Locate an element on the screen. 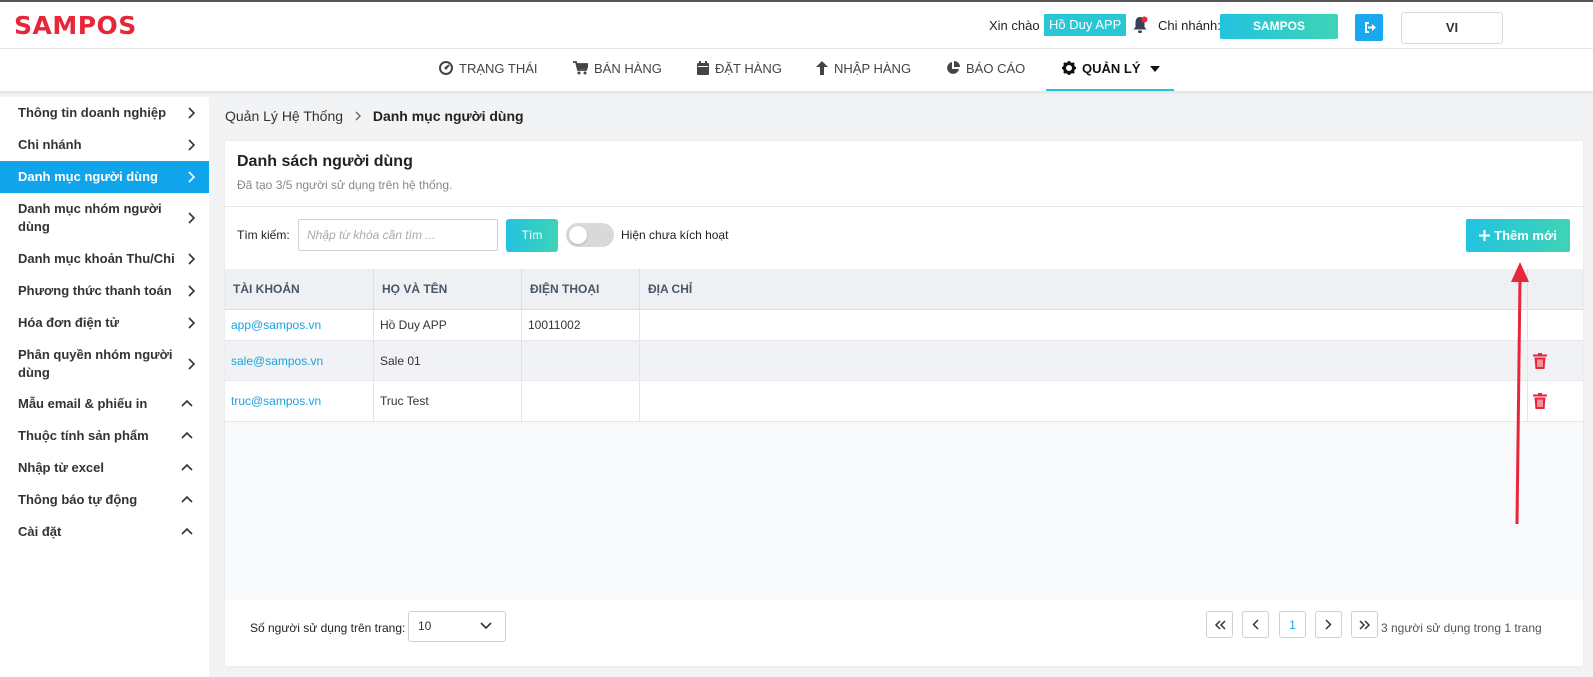 Image resolution: width=1593 pixels, height=677 pixels. column-header-name: HỌ VÀ TÊN is located at coordinates (448, 289).